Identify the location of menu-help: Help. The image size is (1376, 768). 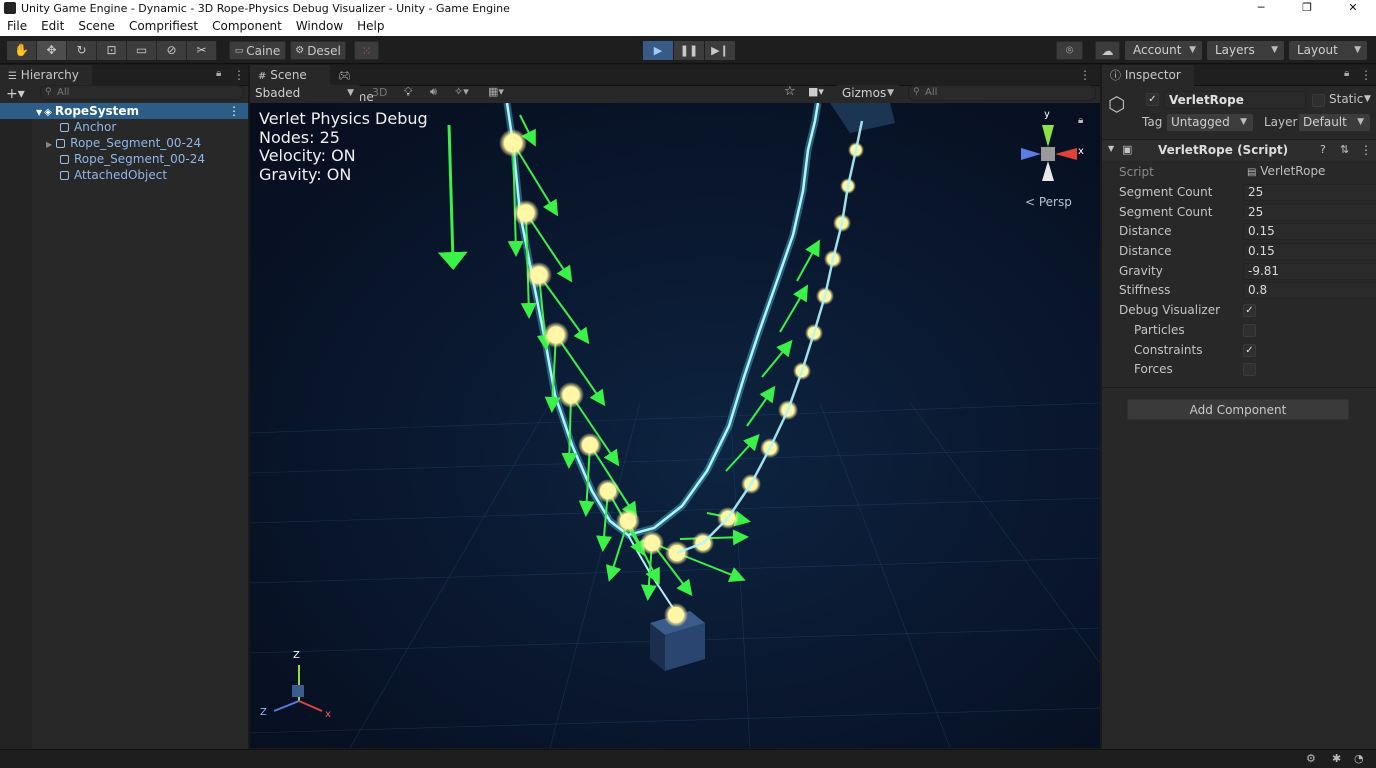
(370, 26).